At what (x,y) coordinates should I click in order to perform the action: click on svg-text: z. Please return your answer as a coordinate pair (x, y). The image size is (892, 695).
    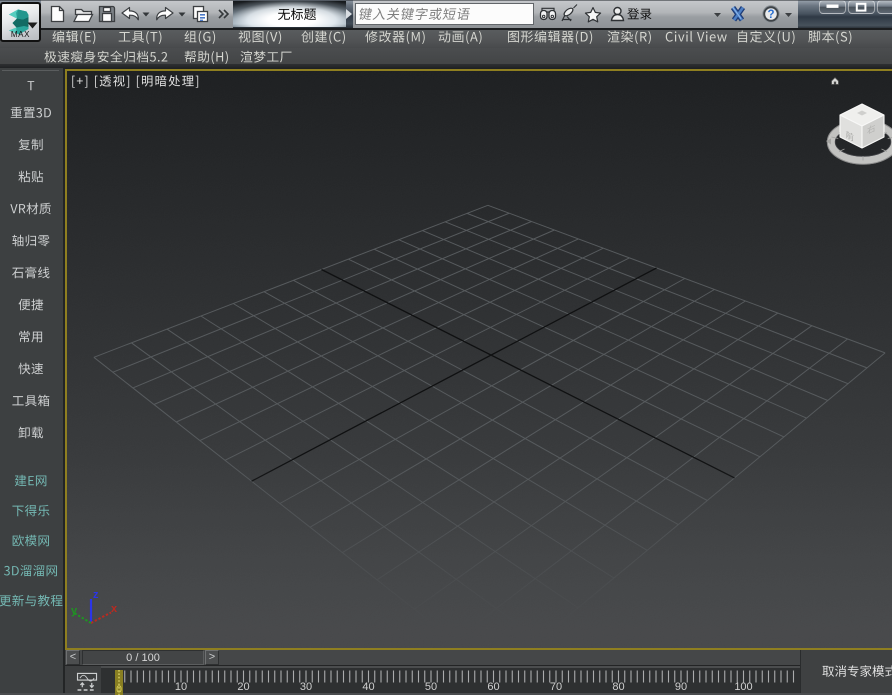
    Looking at the image, I should click on (96, 595).